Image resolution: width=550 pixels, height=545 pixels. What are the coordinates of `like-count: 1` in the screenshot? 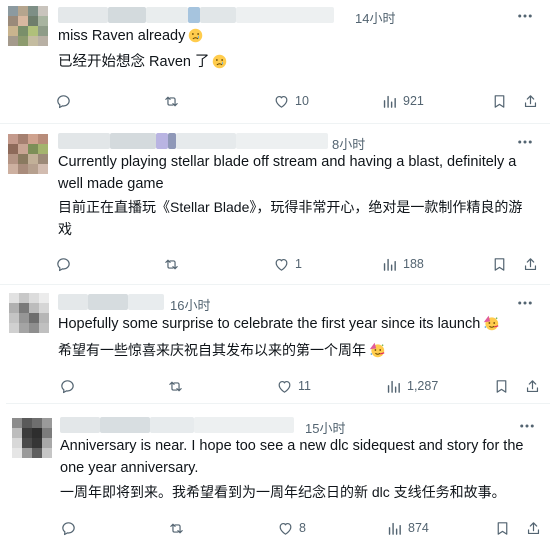 It's located at (298, 264).